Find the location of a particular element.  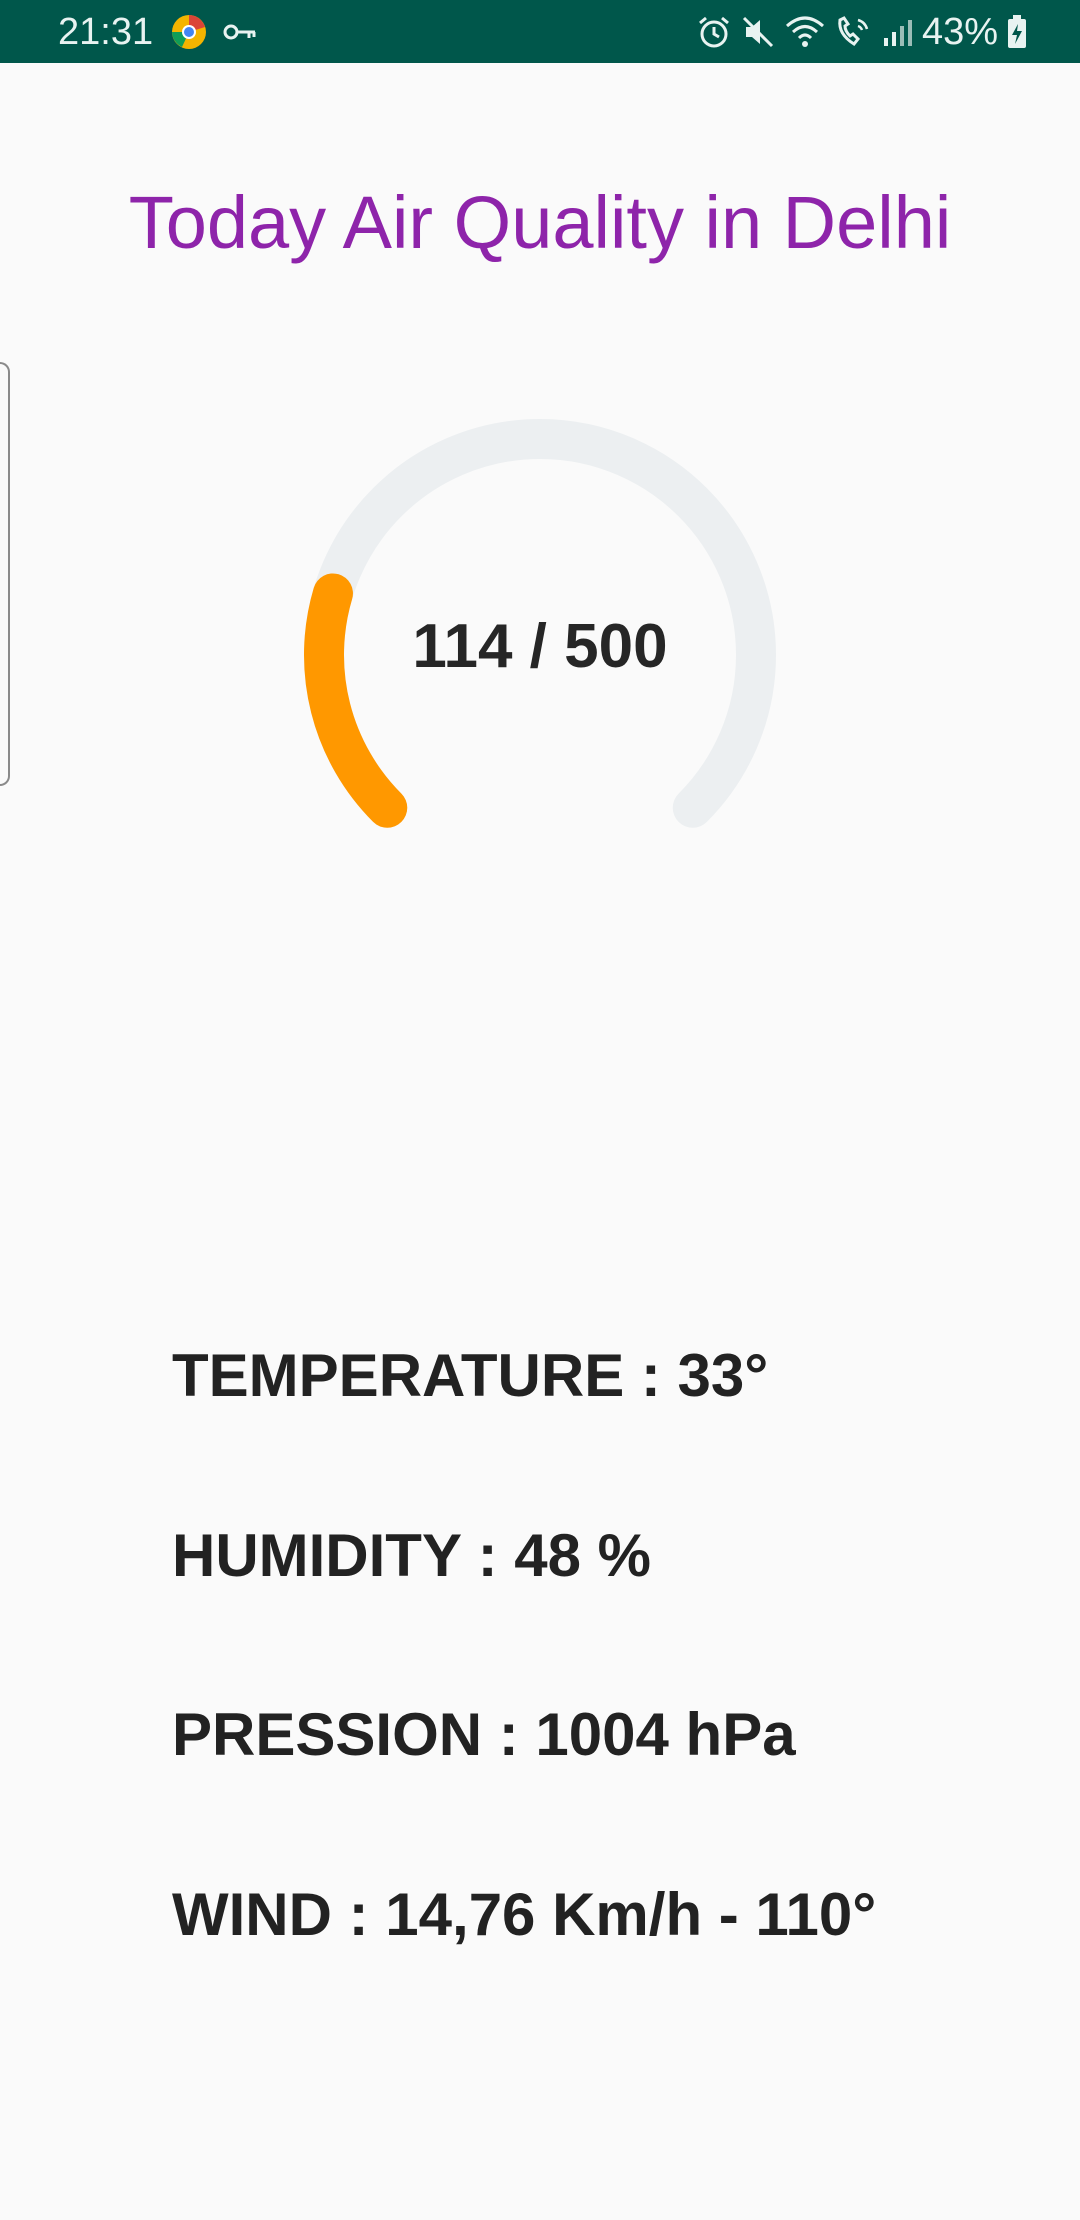

wifi-icon is located at coordinates (805, 32).